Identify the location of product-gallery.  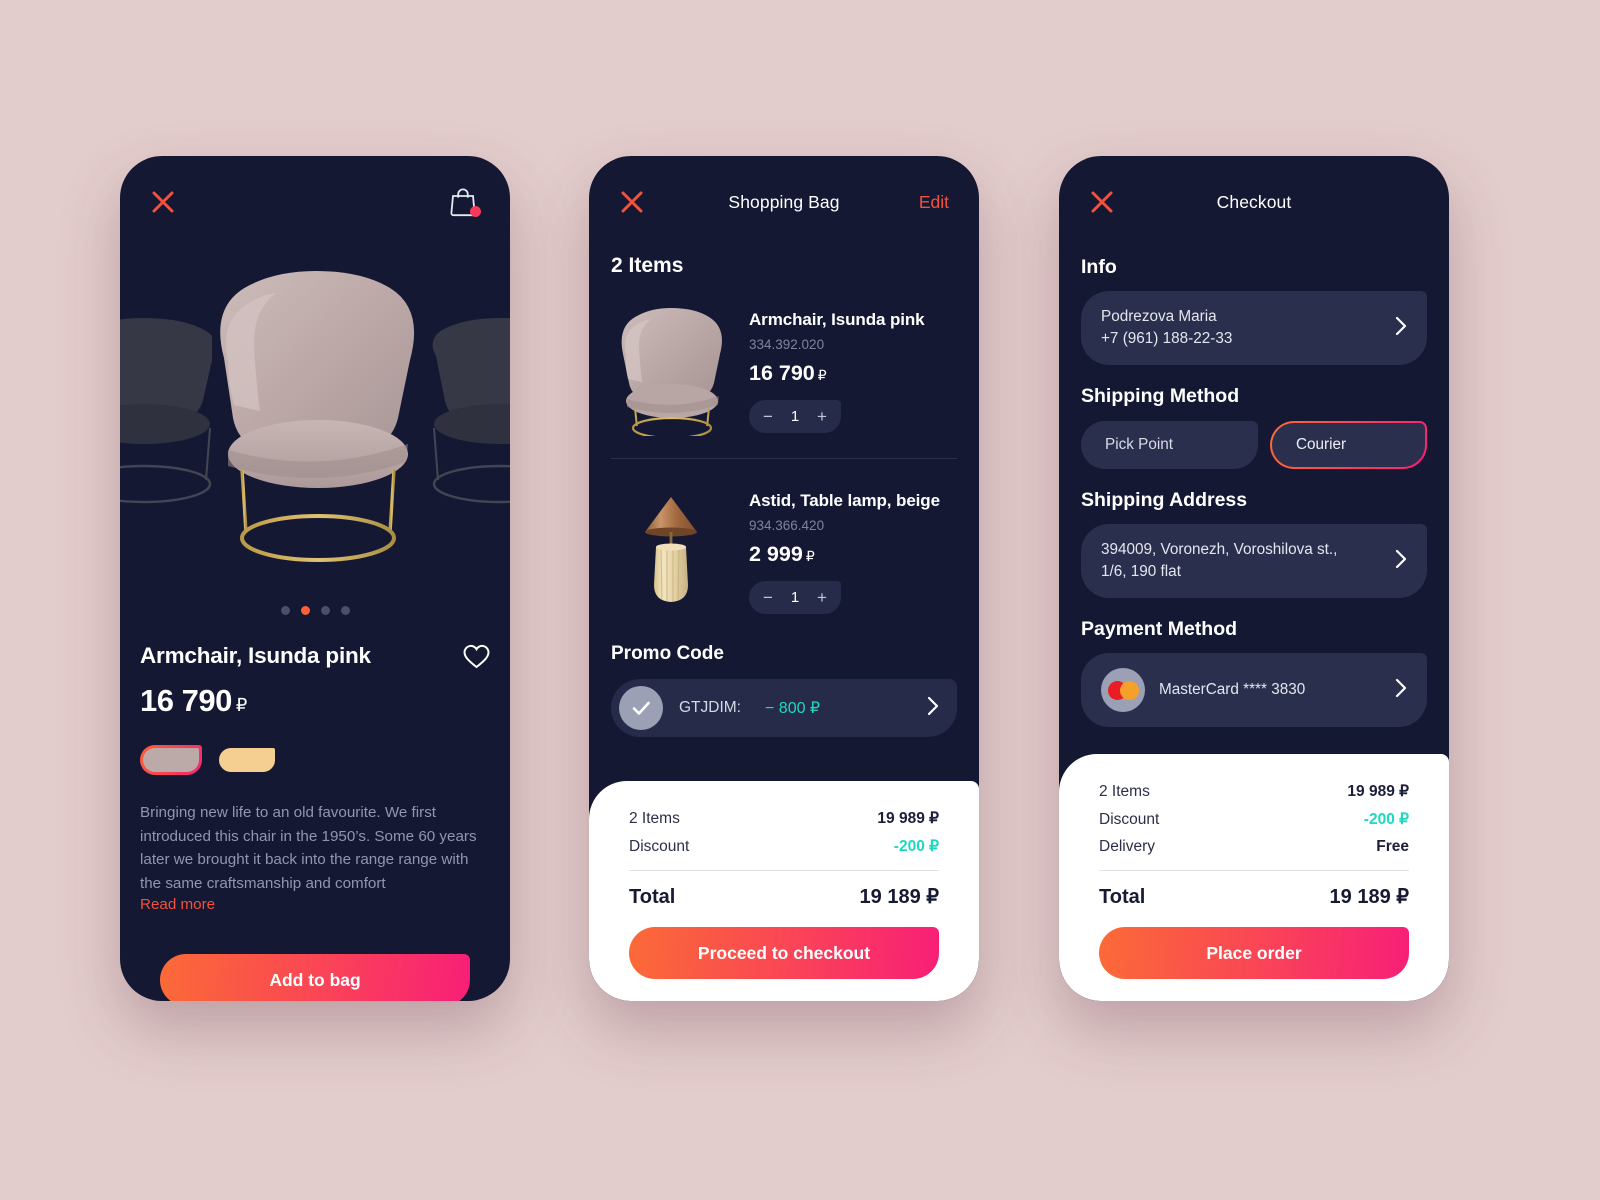
(315, 424).